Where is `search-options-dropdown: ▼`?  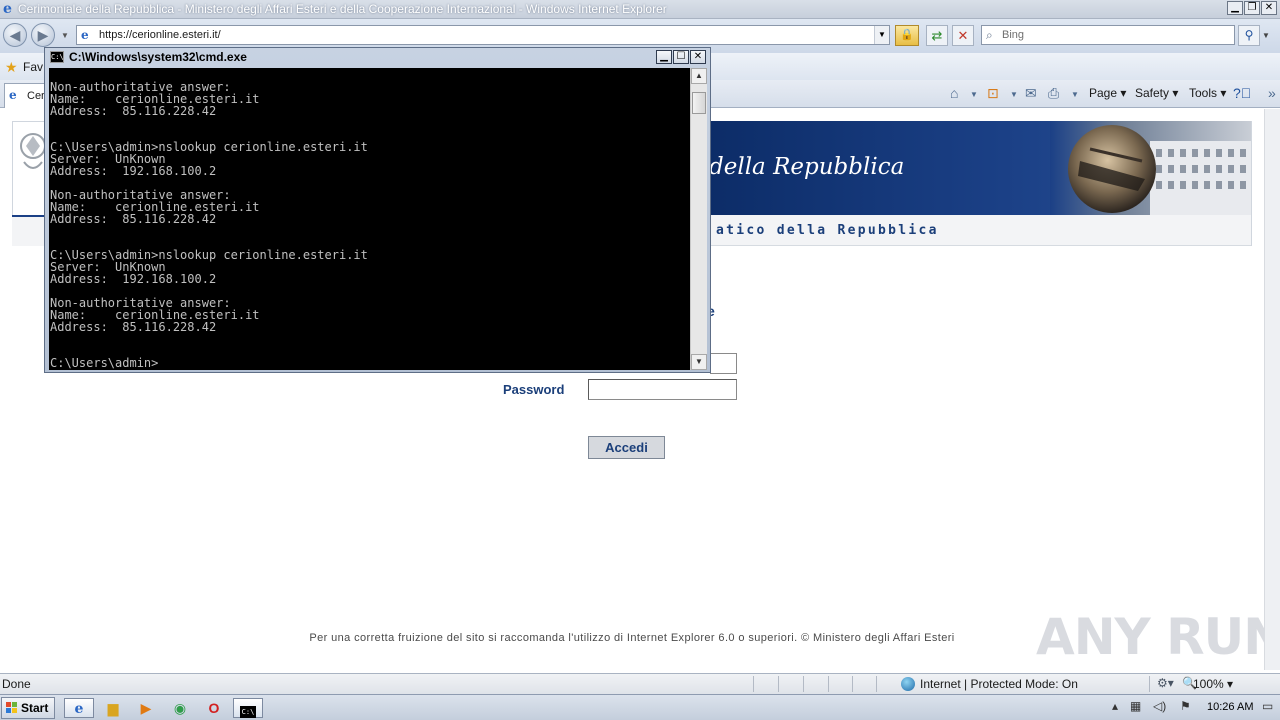
search-options-dropdown: ▼ is located at coordinates (1266, 35).